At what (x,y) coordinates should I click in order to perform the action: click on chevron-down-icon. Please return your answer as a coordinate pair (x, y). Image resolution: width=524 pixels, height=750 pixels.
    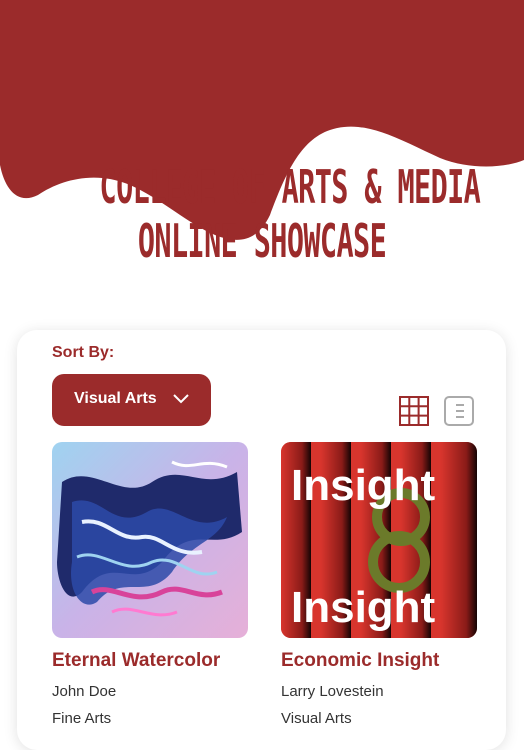
    Looking at the image, I should click on (181, 399).